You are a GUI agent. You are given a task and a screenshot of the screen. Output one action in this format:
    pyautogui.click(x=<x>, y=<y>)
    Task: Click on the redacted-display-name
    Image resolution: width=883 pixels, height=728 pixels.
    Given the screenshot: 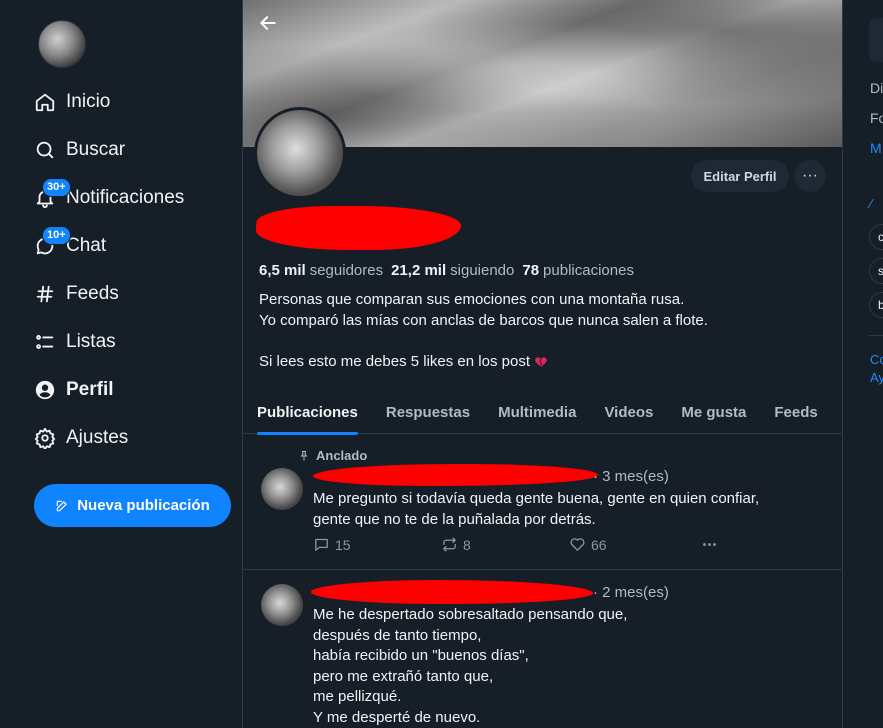 What is the action you would take?
    pyautogui.click(x=358, y=228)
    